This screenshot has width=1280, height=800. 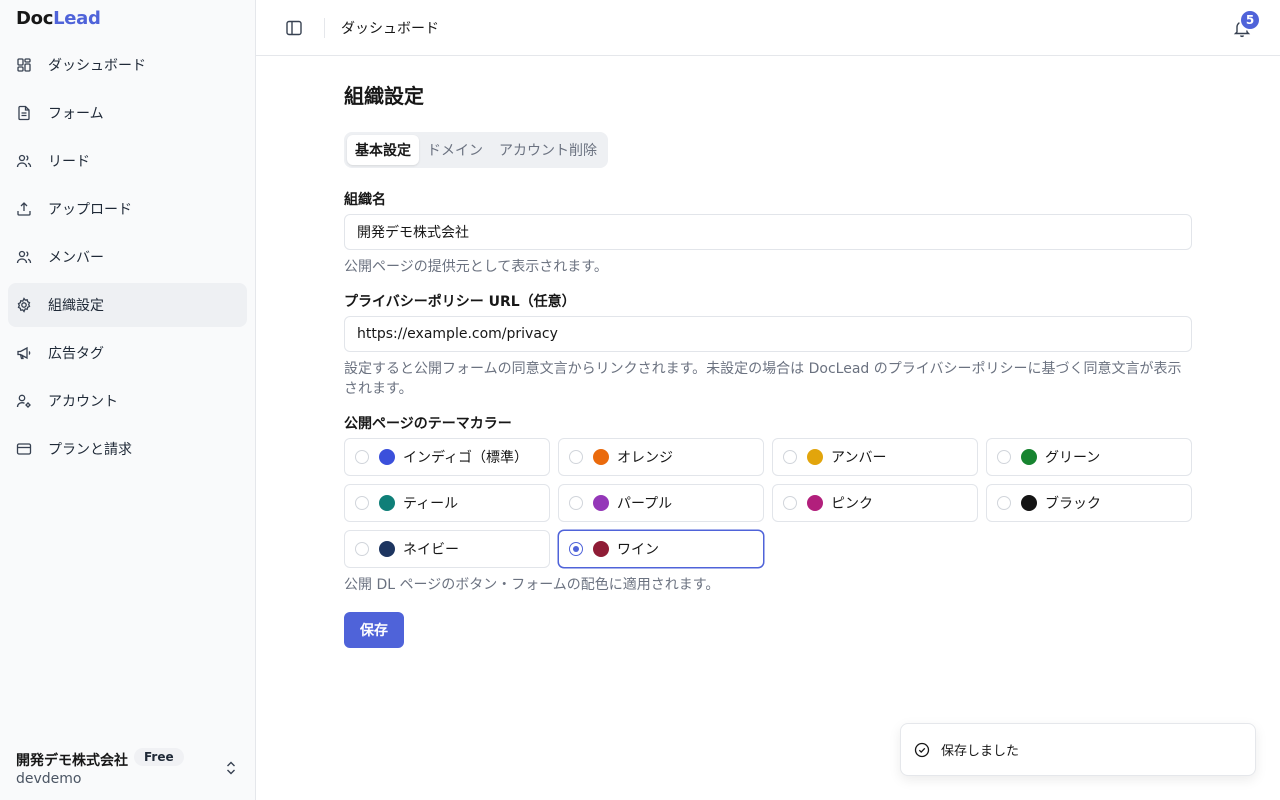 I want to click on color-option-label: アンバー, so click(x=859, y=458).